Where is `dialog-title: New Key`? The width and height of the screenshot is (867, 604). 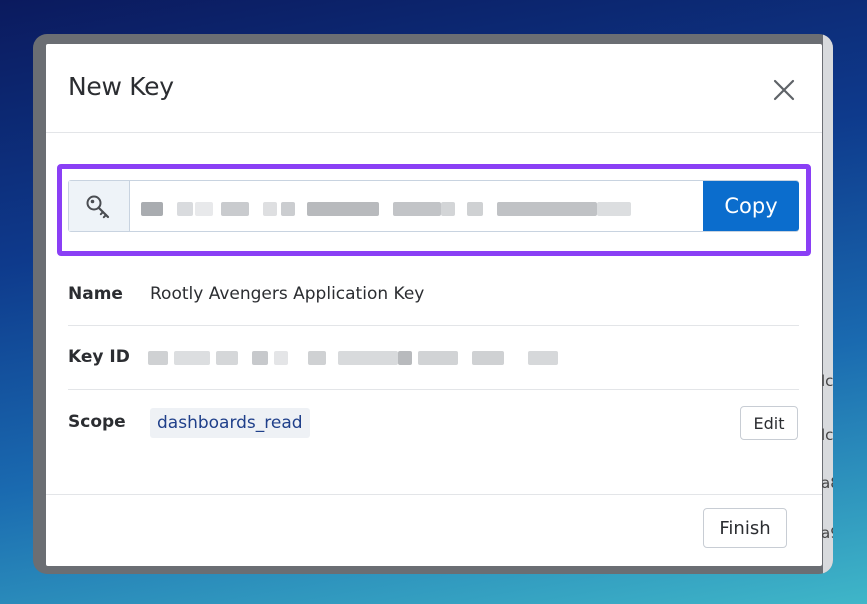 dialog-title: New Key is located at coordinates (121, 86).